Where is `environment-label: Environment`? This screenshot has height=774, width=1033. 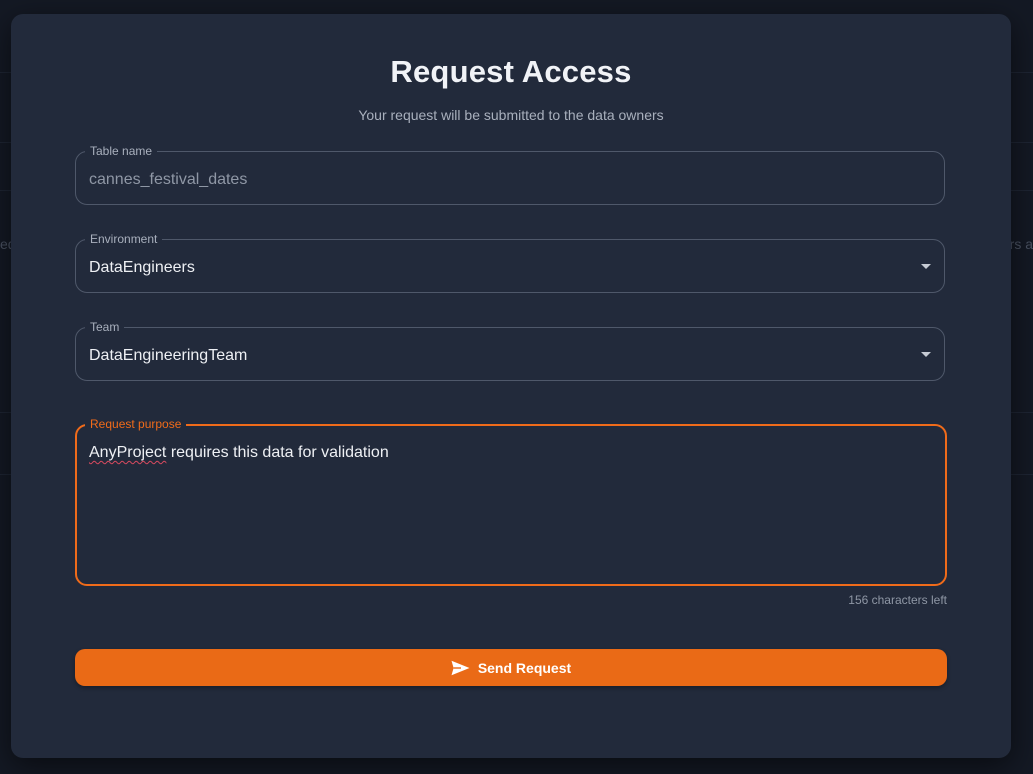
environment-label: Environment is located at coordinates (124, 239).